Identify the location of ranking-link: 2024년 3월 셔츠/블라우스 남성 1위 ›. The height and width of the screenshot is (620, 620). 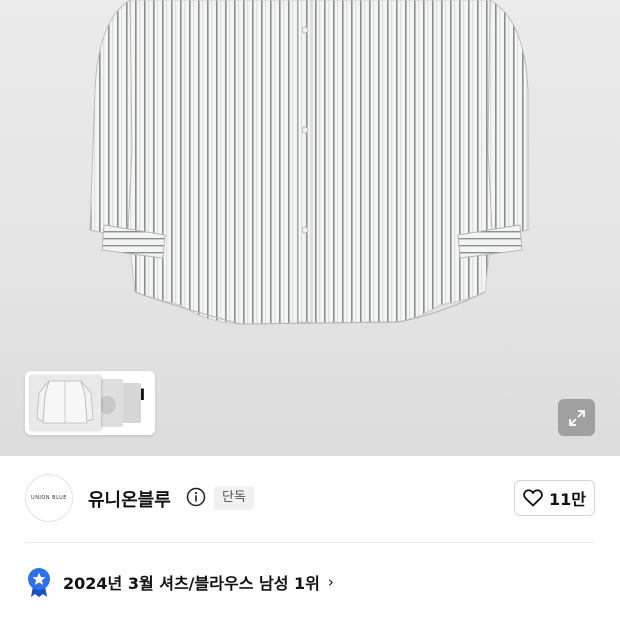
(179, 582).